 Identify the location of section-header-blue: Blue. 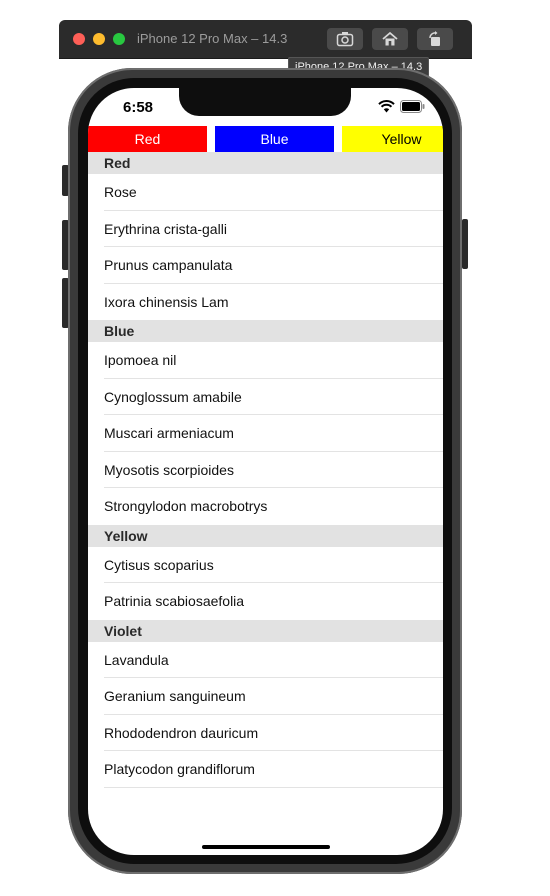
(265, 331).